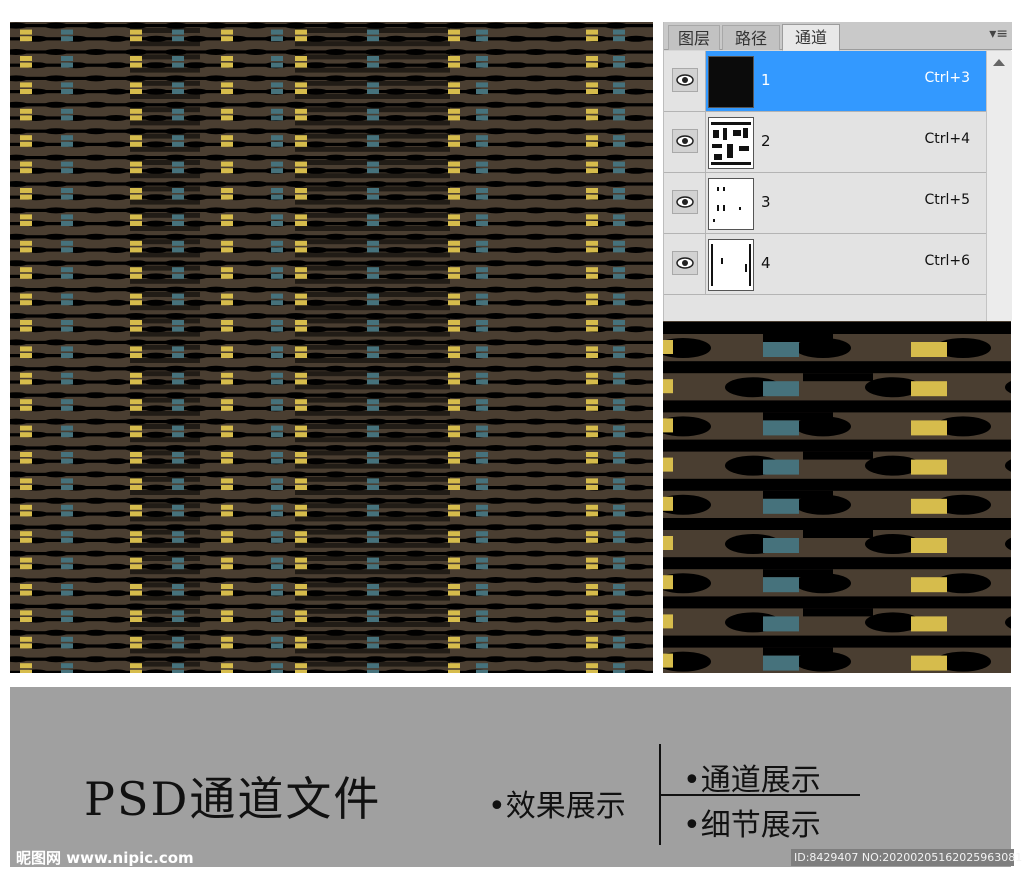 This screenshot has width=1024, height=877. What do you see at coordinates (798, 651) in the screenshot?
I see `detail-band-step` at bounding box center [798, 651].